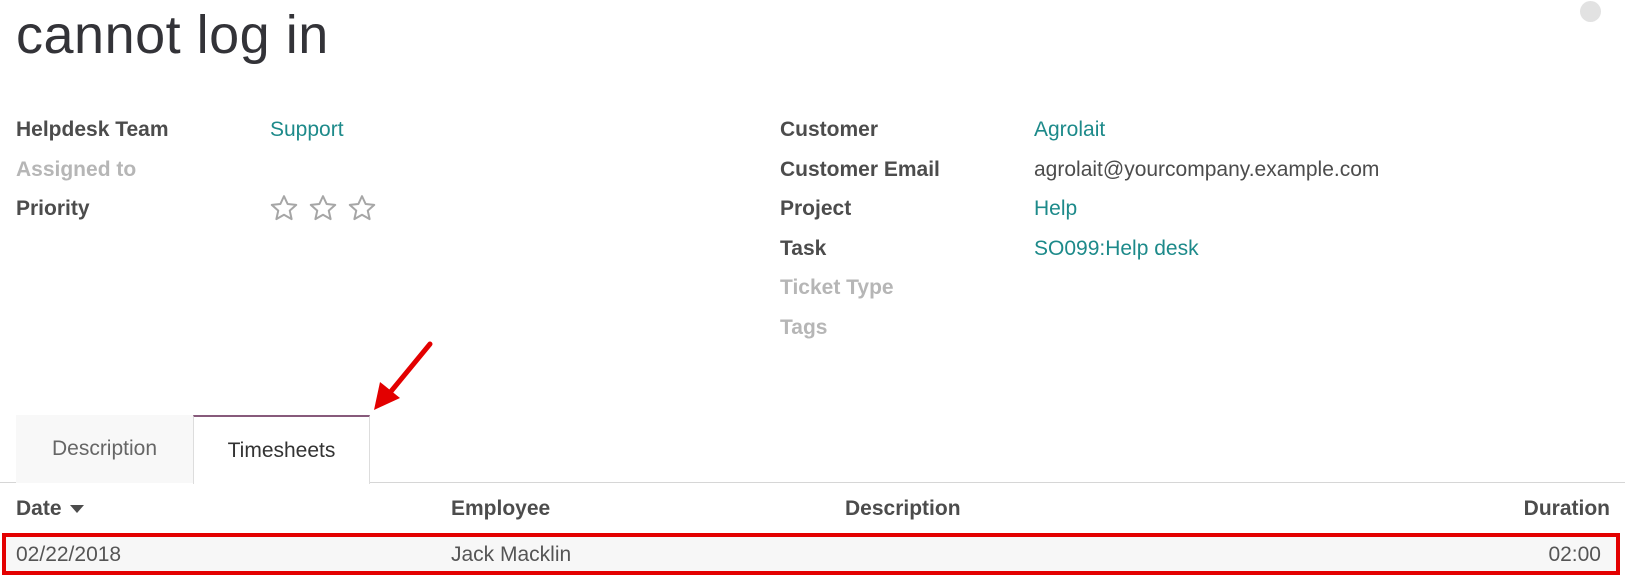 This screenshot has height=579, width=1625. Describe the element at coordinates (837, 287) in the screenshot. I see `ticket-type-label: Ticket Type` at that location.